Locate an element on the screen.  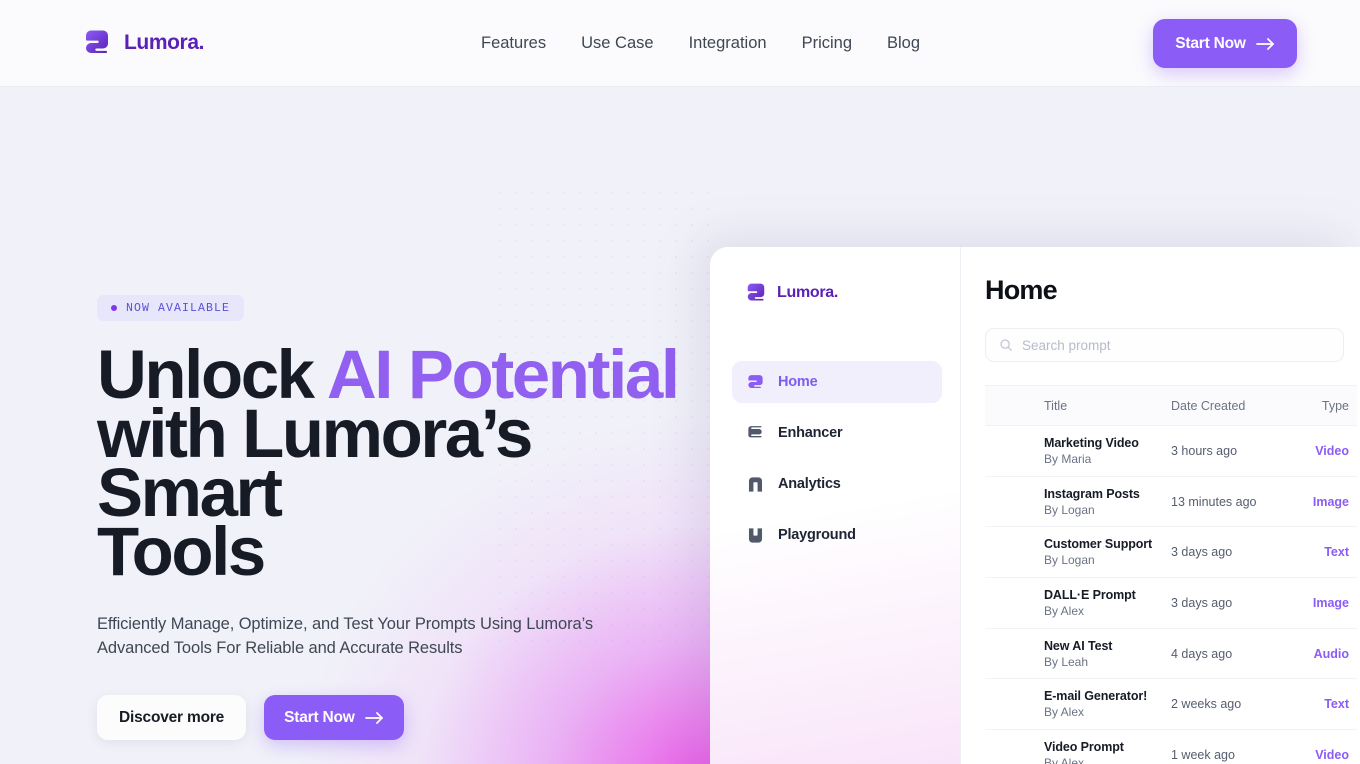
discover-more-button: Discover more is located at coordinates (172, 717).